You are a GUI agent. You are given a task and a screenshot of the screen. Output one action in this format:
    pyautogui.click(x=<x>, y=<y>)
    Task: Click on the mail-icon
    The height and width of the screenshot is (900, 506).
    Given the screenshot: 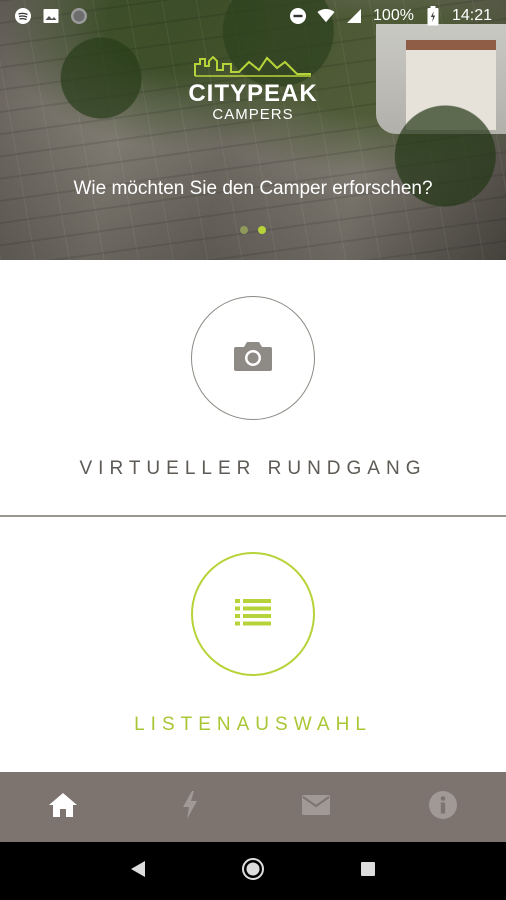 What is the action you would take?
    pyautogui.click(x=316, y=807)
    